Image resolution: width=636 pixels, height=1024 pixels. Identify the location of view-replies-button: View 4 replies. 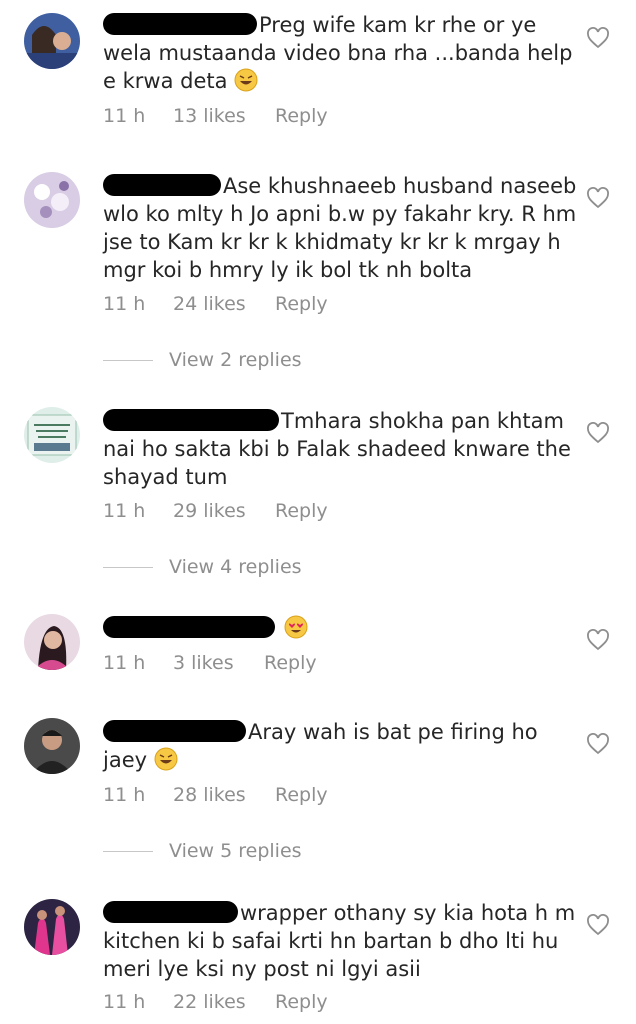
(202, 567).